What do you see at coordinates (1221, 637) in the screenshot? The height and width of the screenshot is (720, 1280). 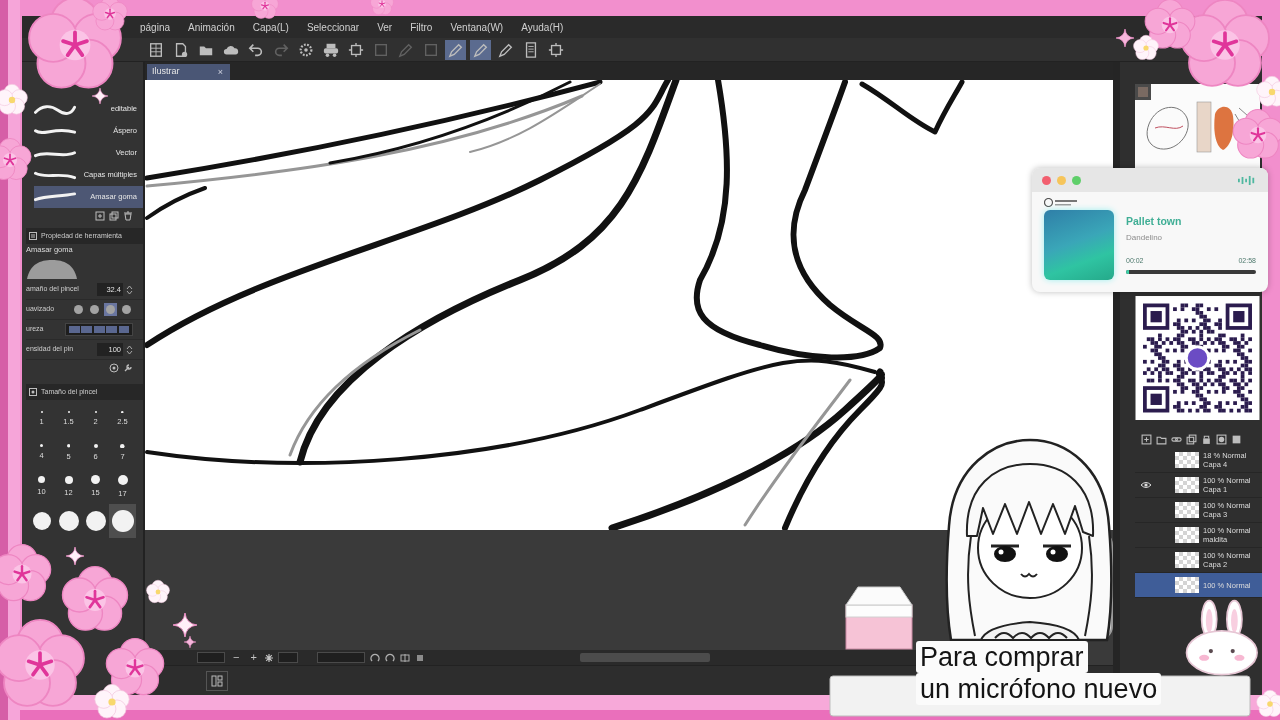 I see `bunny-icon` at bounding box center [1221, 637].